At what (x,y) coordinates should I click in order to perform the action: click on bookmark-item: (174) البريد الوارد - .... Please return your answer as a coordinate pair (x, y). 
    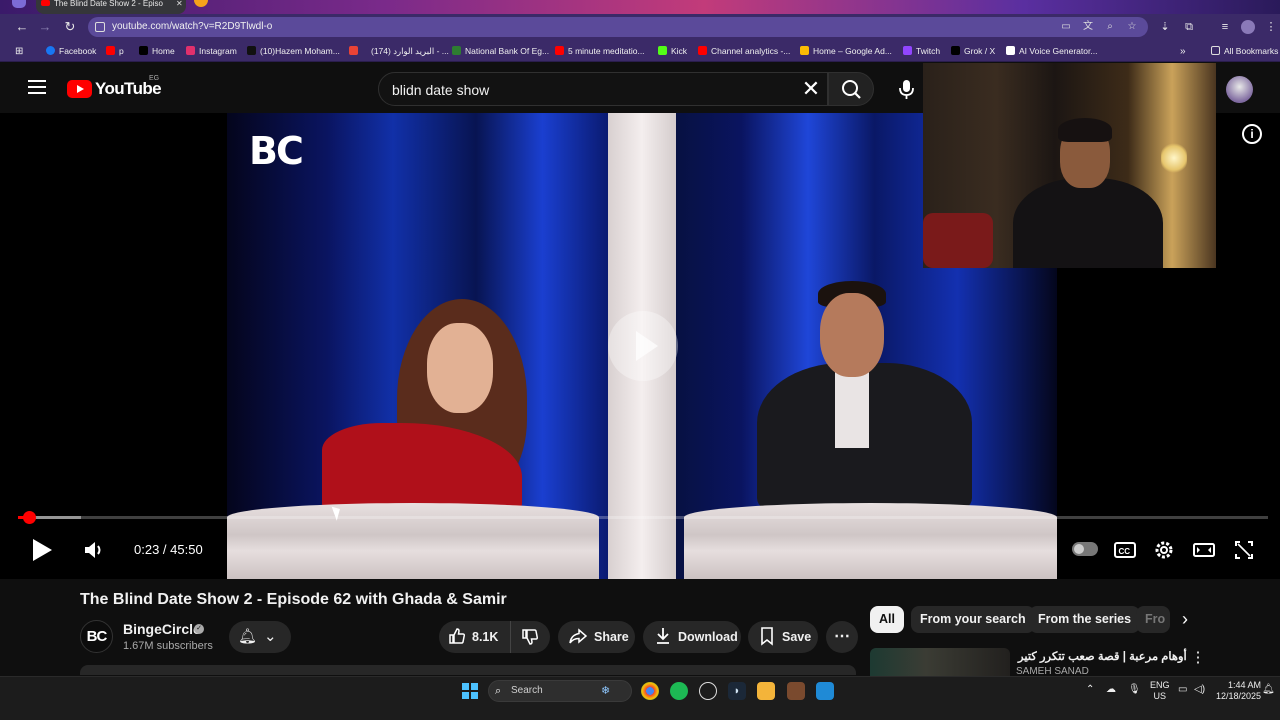
    Looking at the image, I should click on (410, 51).